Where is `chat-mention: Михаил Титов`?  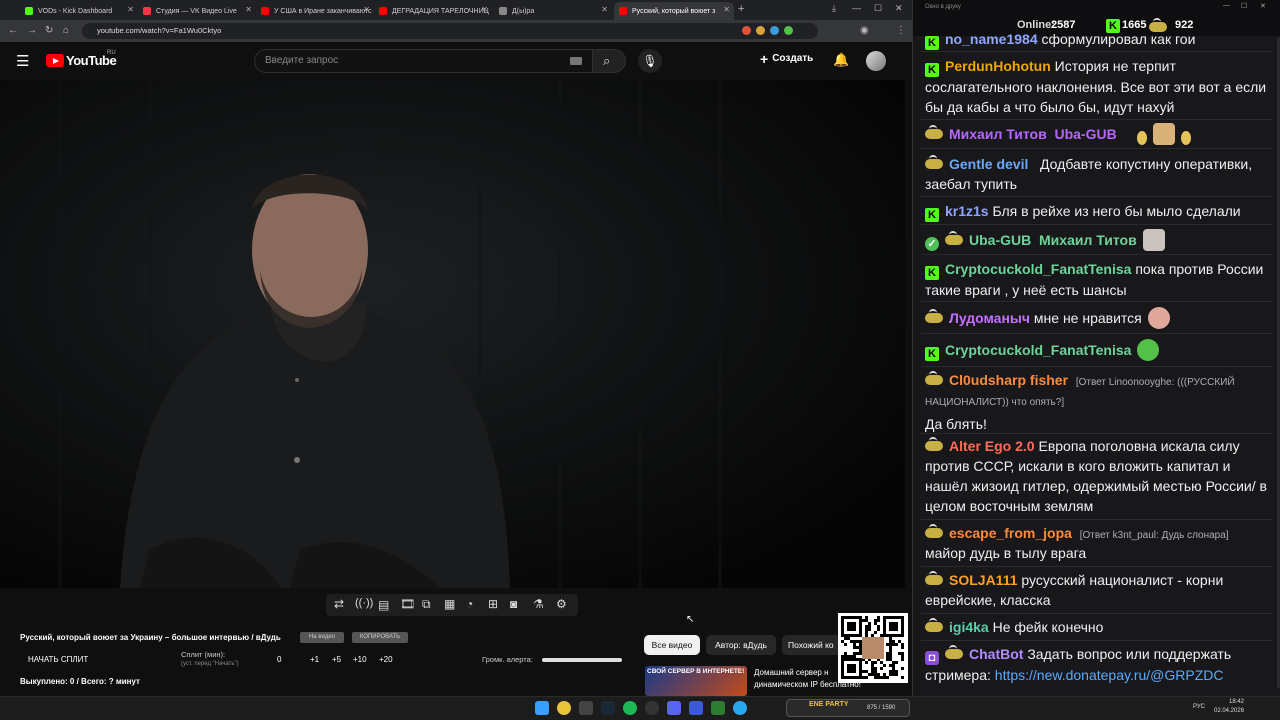 chat-mention: Михаил Титов is located at coordinates (1088, 240).